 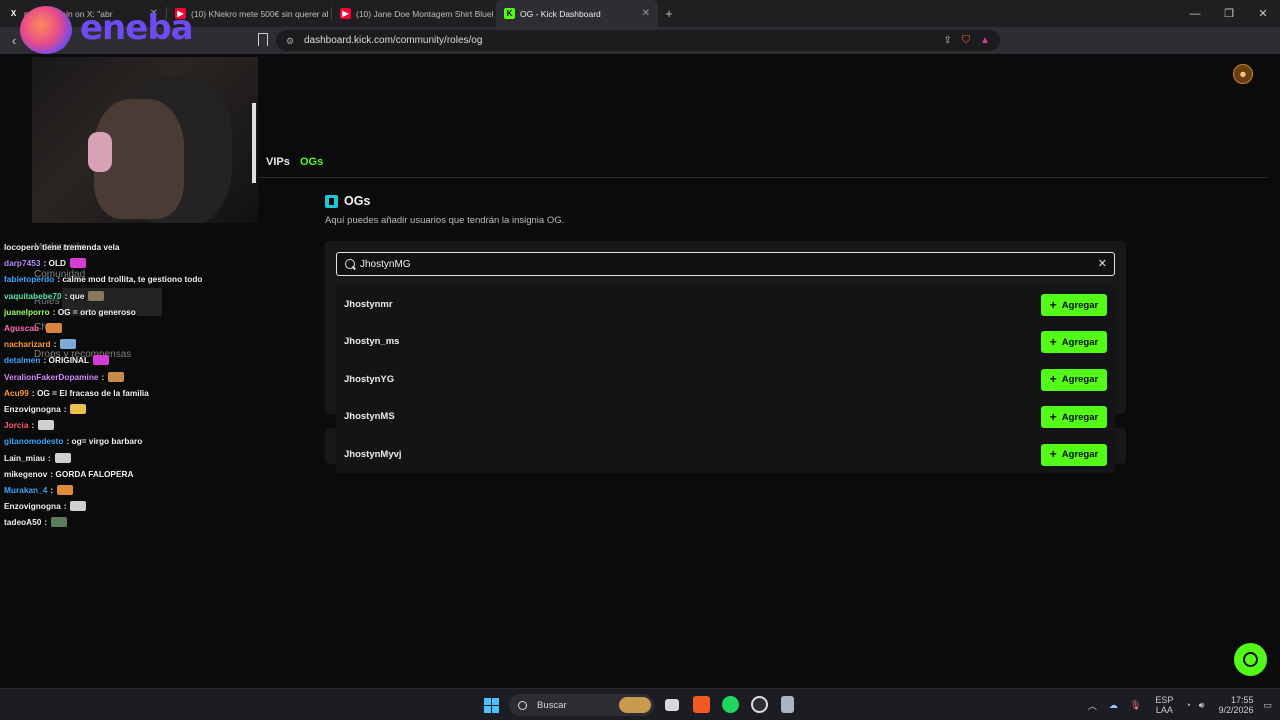 What do you see at coordinates (1135, 705) in the screenshot?
I see `microphone-icon: 🎙︎` at bounding box center [1135, 705].